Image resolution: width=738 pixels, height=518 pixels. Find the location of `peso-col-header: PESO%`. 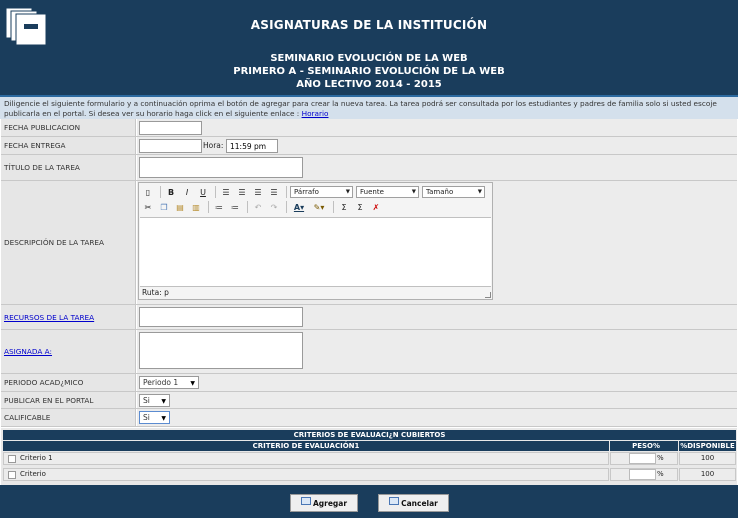

peso-col-header: PESO% is located at coordinates (644, 446).